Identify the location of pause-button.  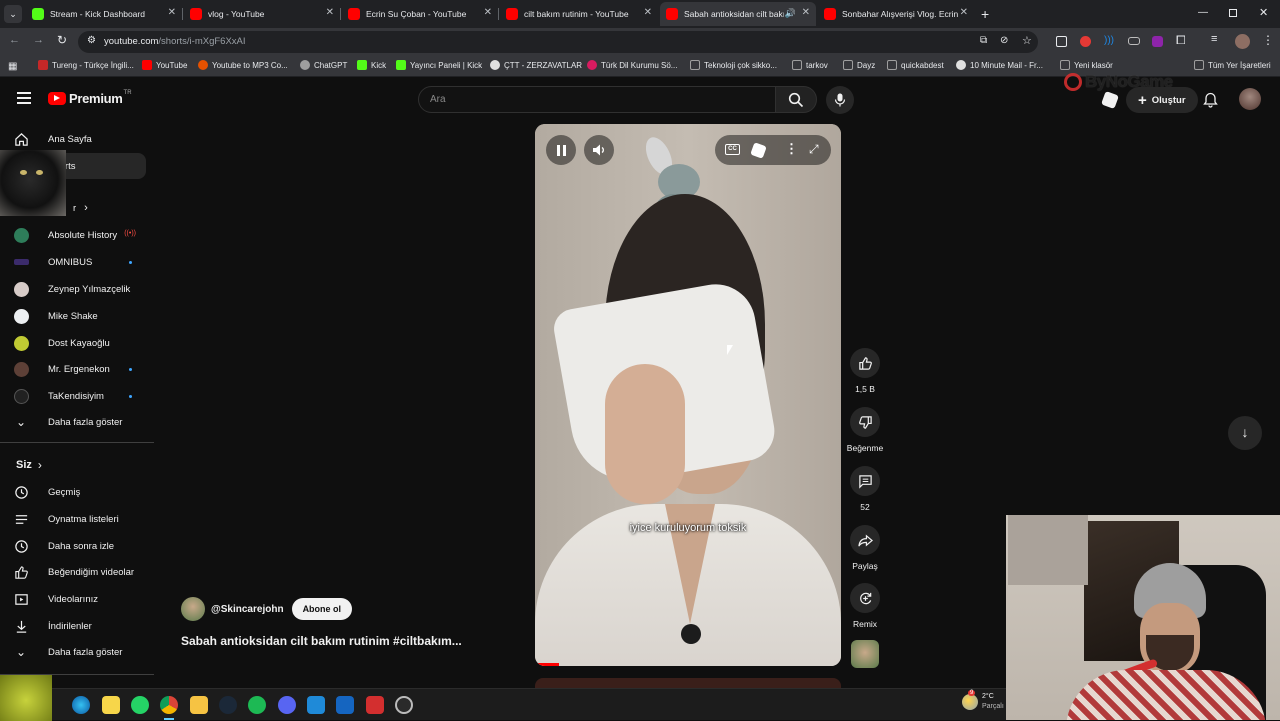
(561, 150).